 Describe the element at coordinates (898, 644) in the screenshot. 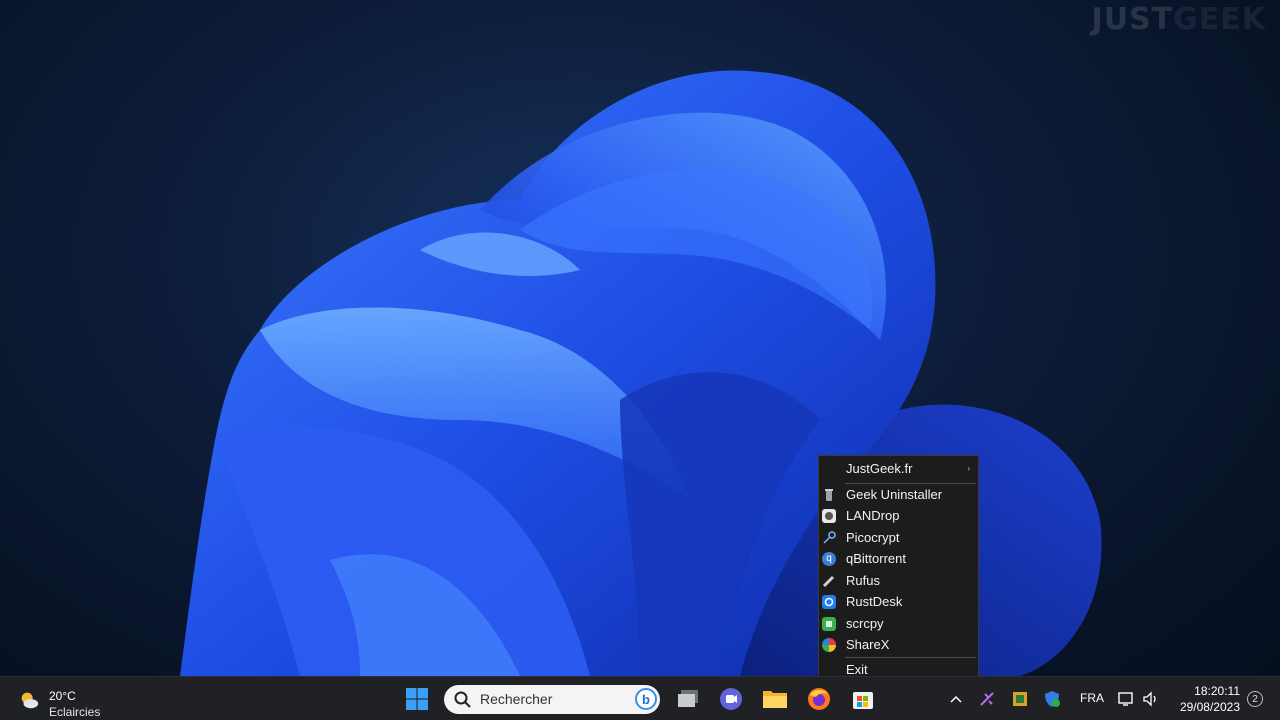

I see `menu-item-sharex: ShareX` at that location.